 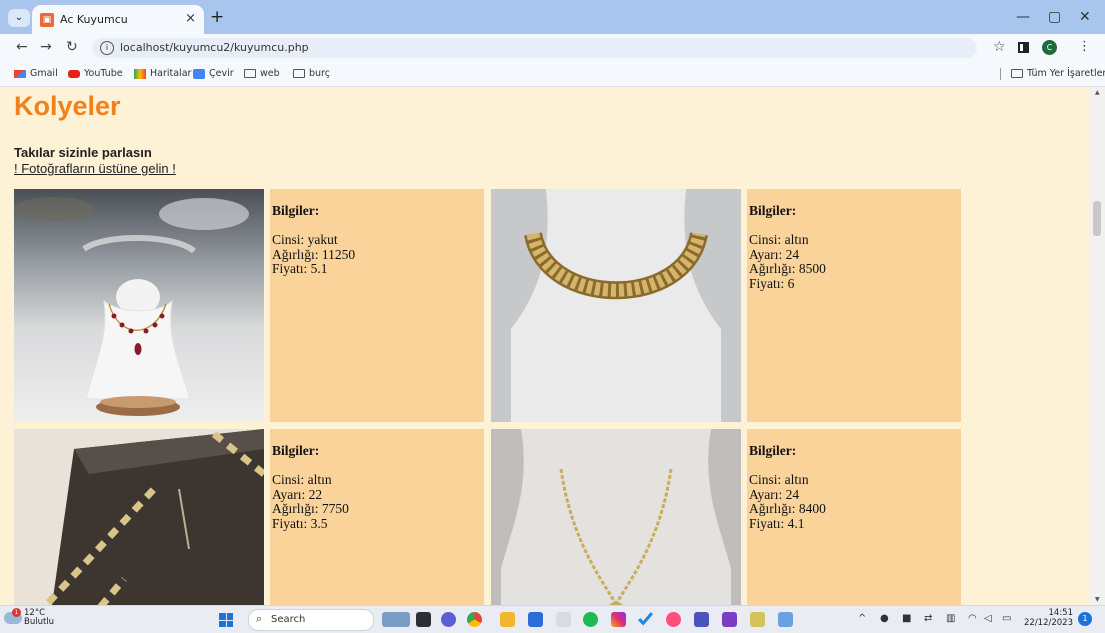 I want to click on all-bookmarks-button: Tüm Yer İşaretleri, so click(x=1058, y=73).